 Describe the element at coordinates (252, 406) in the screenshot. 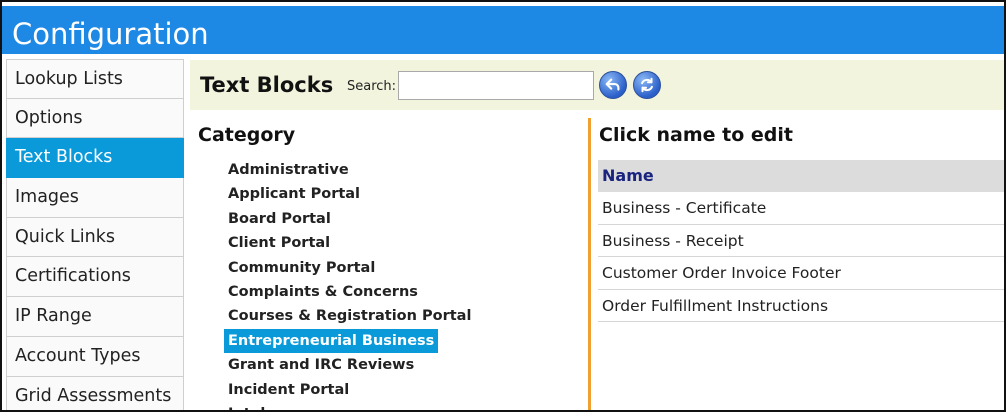

I see `category-item: Intake` at that location.